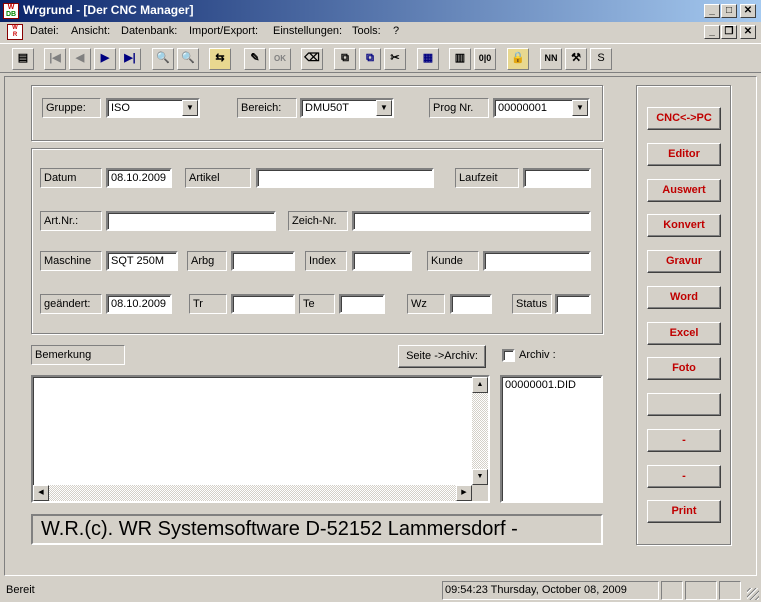  What do you see at coordinates (395, 59) in the screenshot?
I see `cut-icon: ✂` at bounding box center [395, 59].